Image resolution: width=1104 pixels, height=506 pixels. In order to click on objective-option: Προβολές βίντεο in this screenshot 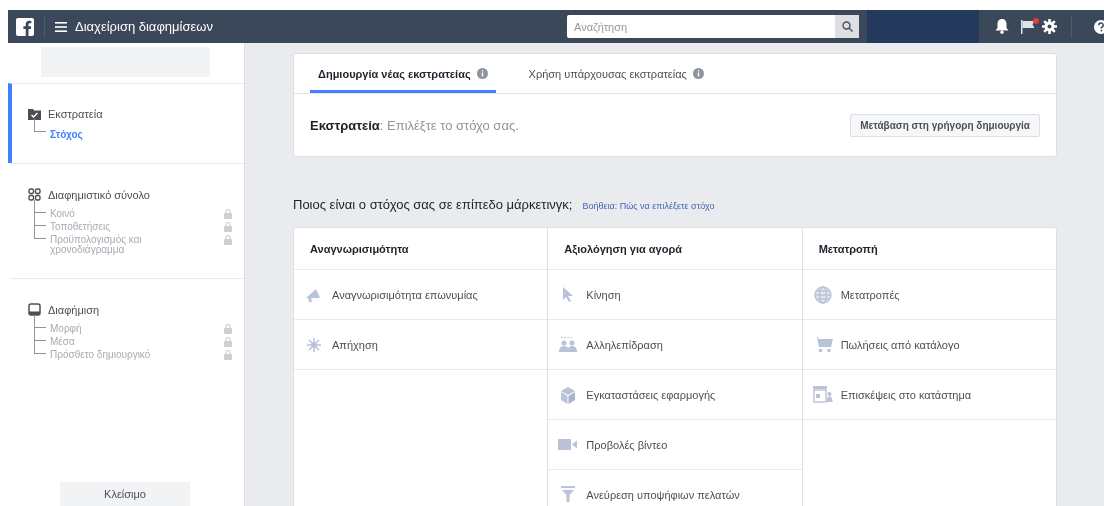, I will do `click(675, 445)`.